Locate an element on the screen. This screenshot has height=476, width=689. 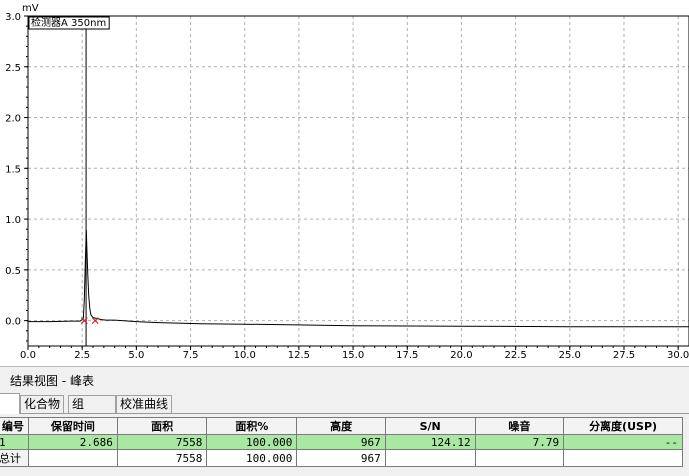
x-tick-label: 25.0 is located at coordinates (570, 355).